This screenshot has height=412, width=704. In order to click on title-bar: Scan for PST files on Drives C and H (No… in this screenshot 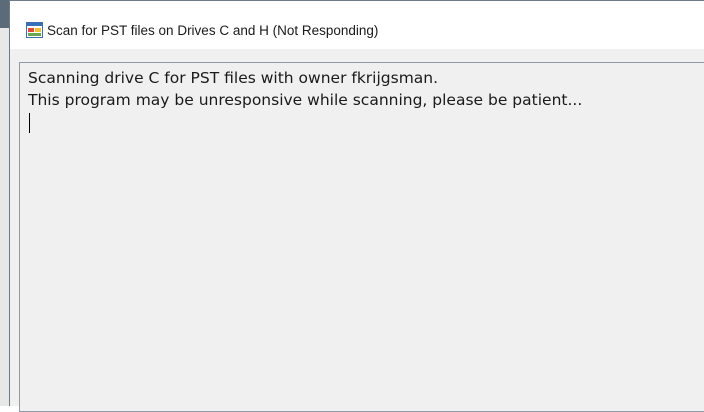, I will do `click(357, 25)`.